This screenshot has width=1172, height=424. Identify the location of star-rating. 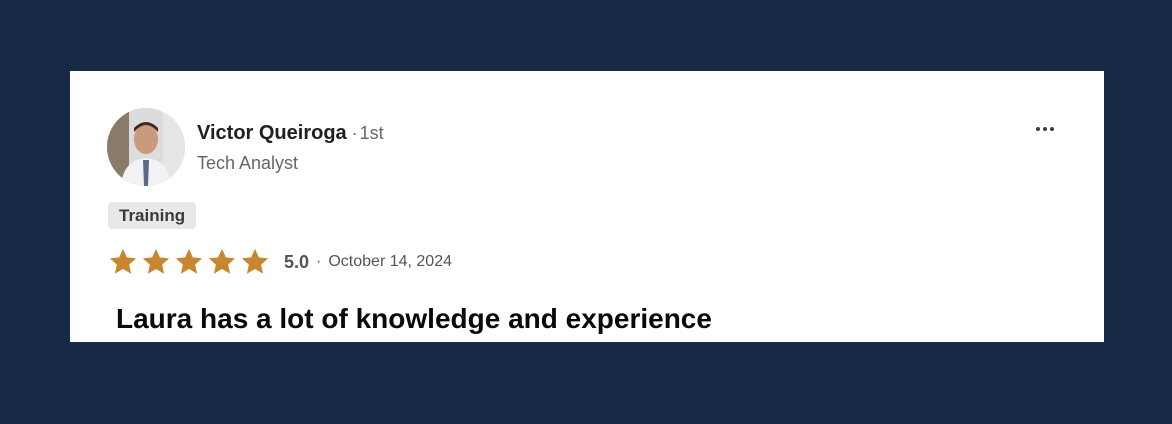
(189, 262).